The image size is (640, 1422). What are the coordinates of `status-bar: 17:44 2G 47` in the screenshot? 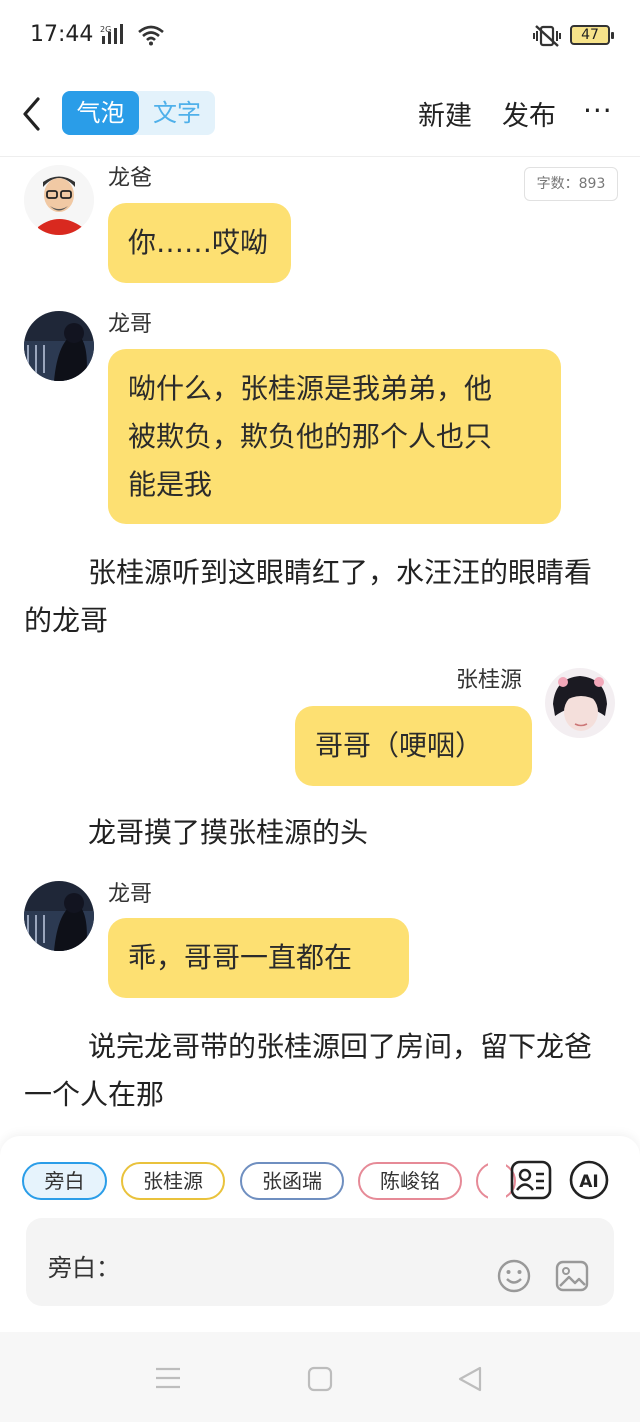 It's located at (320, 36).